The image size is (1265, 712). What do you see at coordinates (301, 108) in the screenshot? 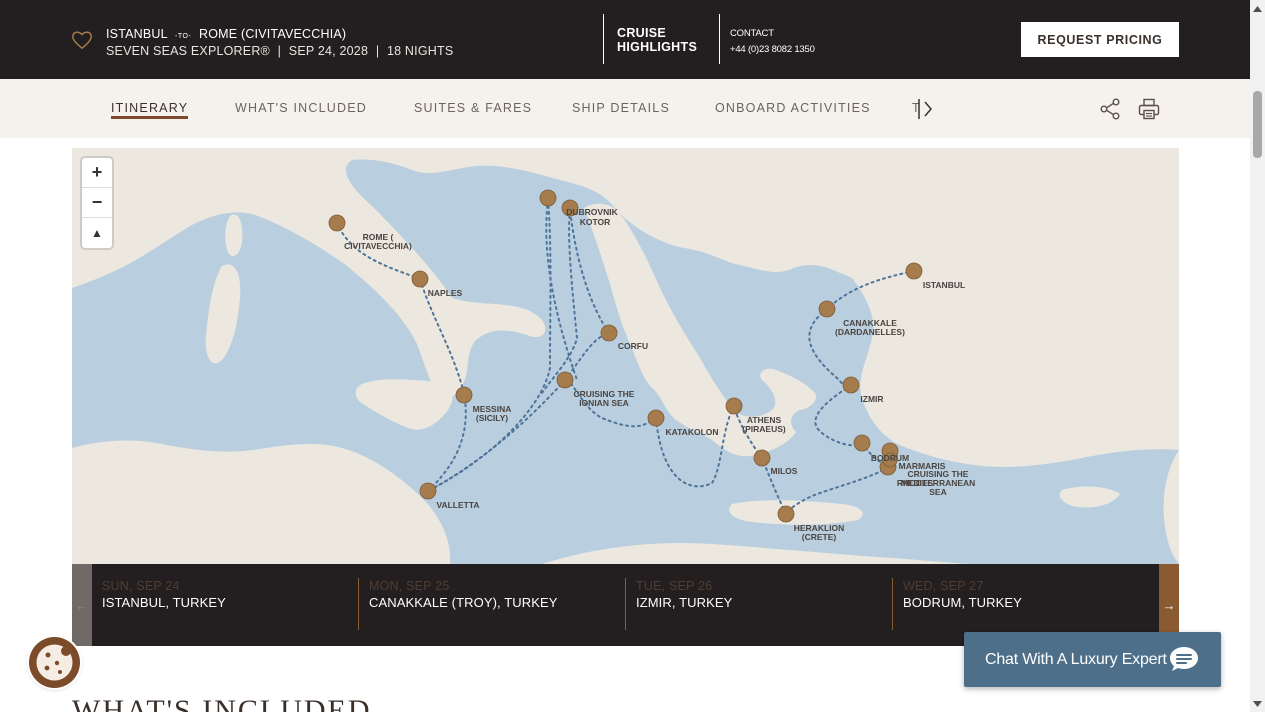
I see `tab-whats-included: WHAT'S INCLUDED` at bounding box center [301, 108].